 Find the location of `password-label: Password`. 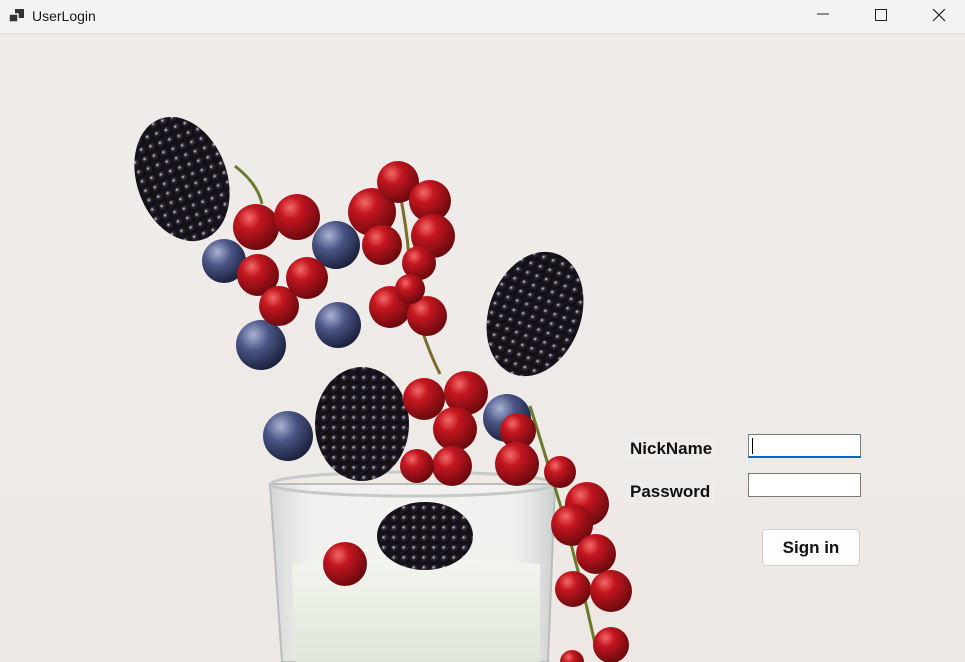

password-label: Password is located at coordinates (670, 492).